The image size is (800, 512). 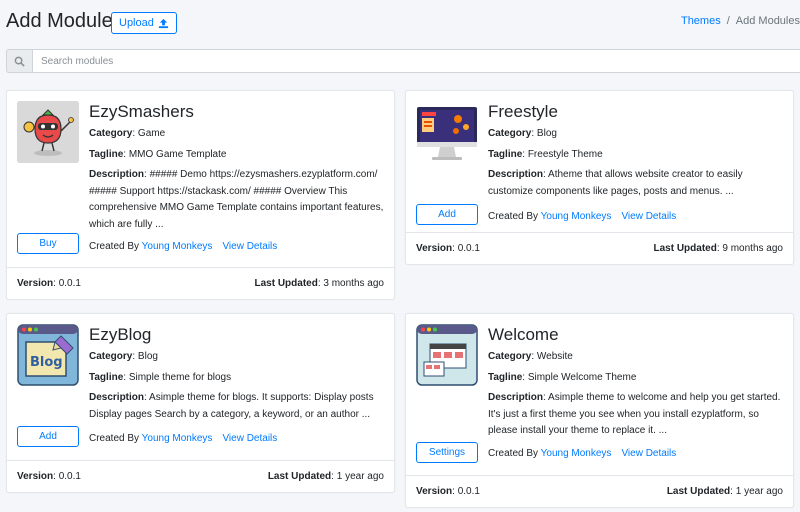 I want to click on tagline-value: Simple theme for blogs, so click(x=180, y=377).